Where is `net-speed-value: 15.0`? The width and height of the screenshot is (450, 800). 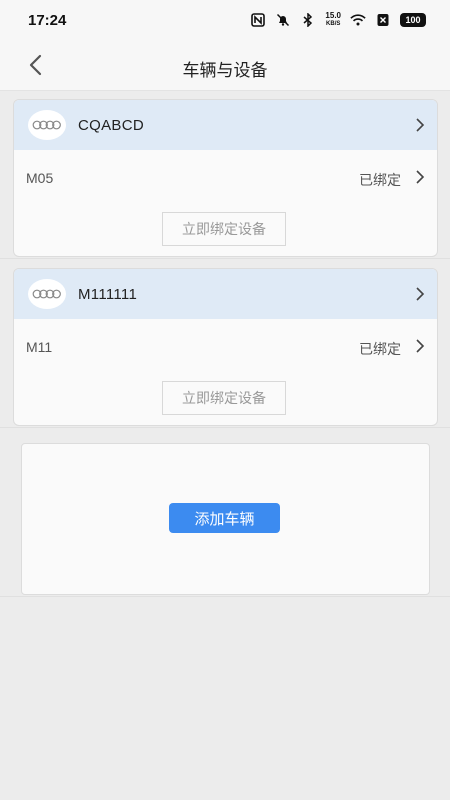
net-speed-value: 15.0 is located at coordinates (333, 15).